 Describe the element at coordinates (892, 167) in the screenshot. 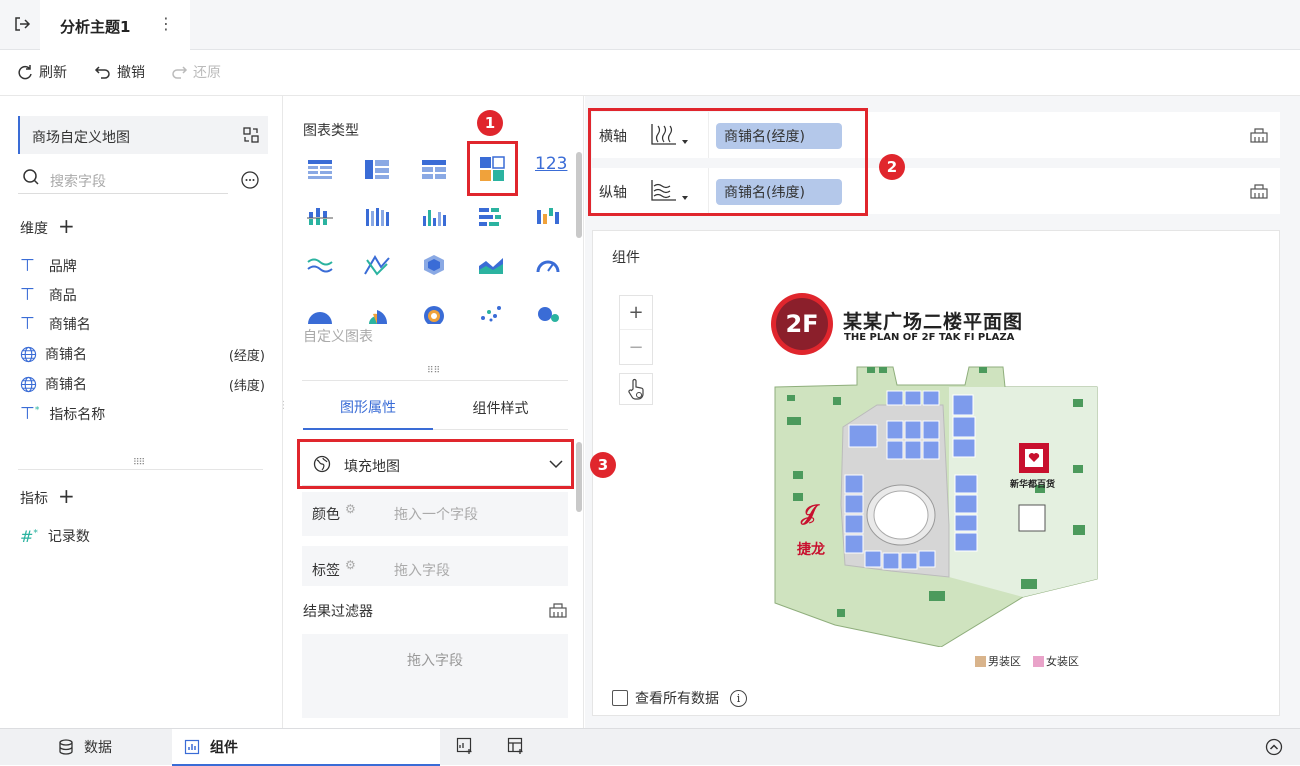

I see `annotation-badge-2: 2` at that location.